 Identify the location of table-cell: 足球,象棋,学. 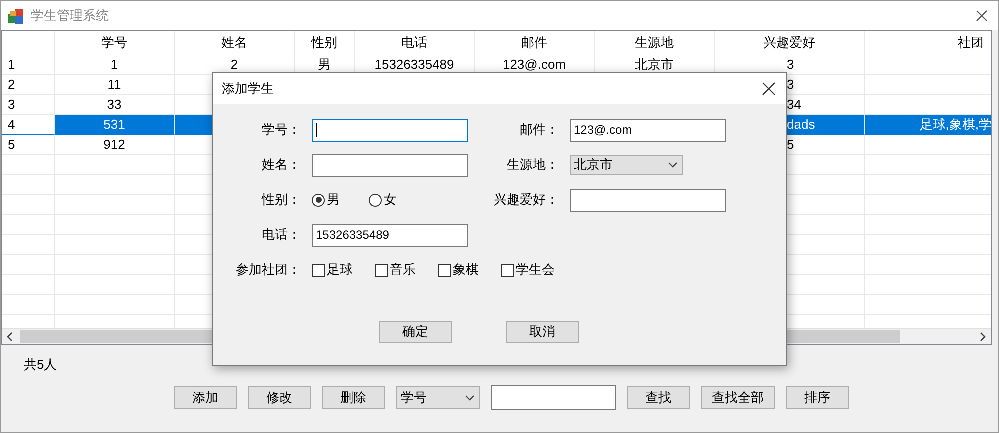
(928, 125).